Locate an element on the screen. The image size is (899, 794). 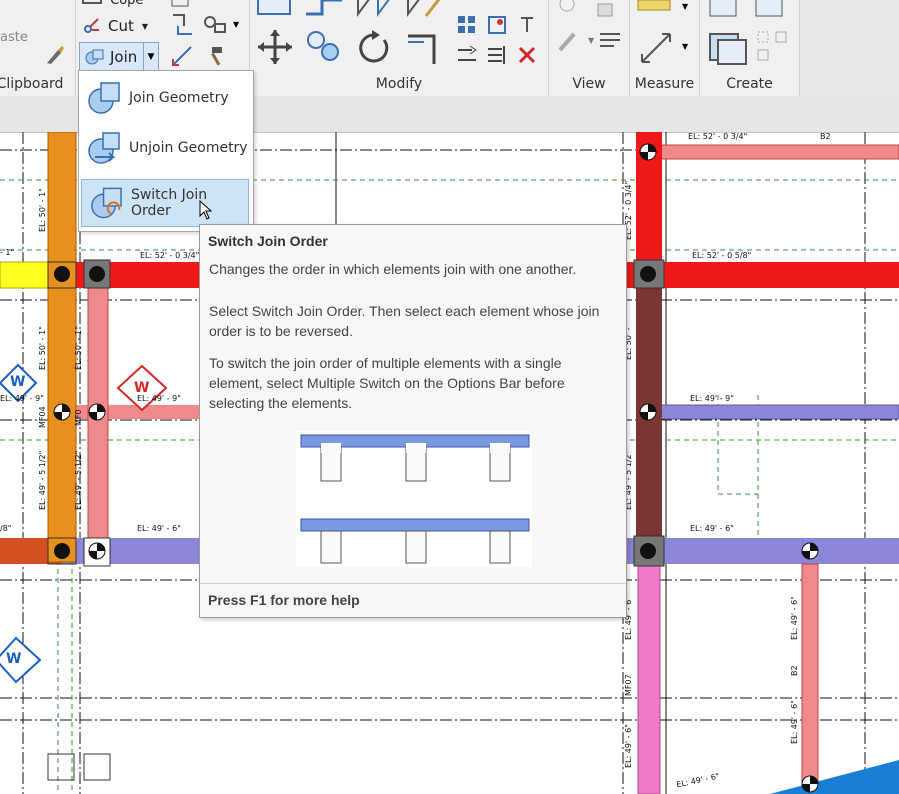
trim-extend-multiple-icon is located at coordinates (497, 55).